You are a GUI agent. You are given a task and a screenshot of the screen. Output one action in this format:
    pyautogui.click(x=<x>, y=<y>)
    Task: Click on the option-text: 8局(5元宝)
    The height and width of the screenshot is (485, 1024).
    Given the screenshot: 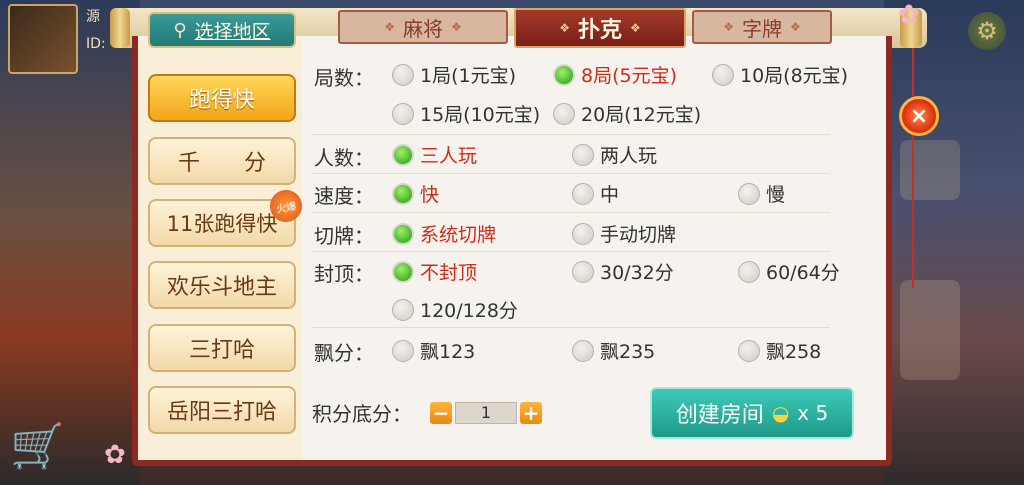 What is the action you would take?
    pyautogui.click(x=629, y=76)
    